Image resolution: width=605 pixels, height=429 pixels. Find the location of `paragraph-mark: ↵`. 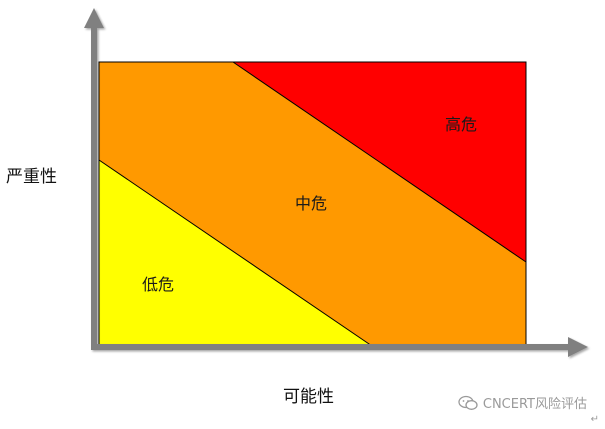

paragraph-mark: ↵ is located at coordinates (594, 419).